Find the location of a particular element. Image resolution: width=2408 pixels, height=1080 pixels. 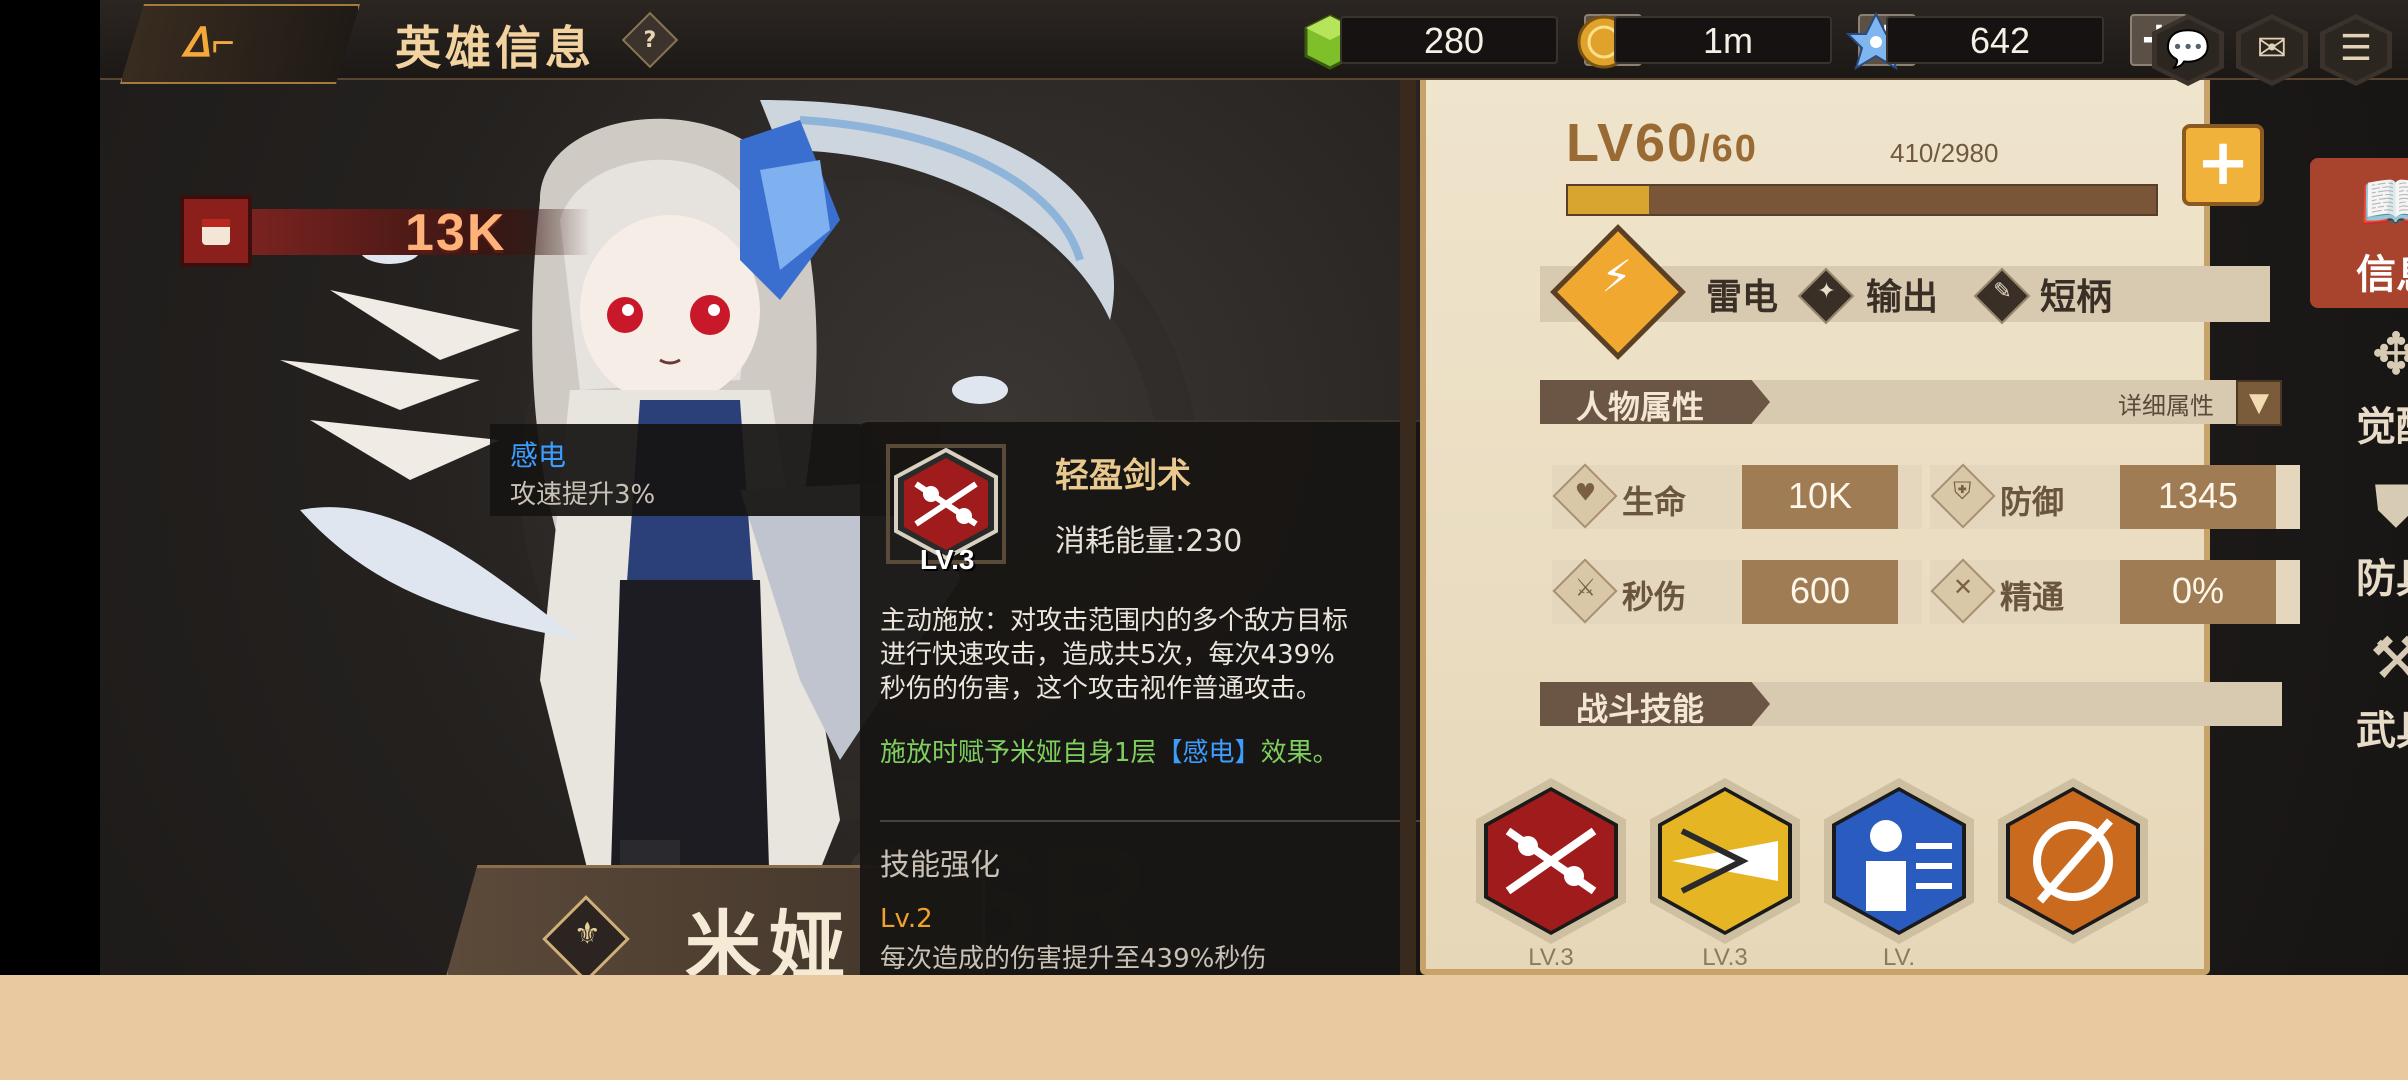

stat-defense-label: 防御 is located at coordinates (2032, 502).